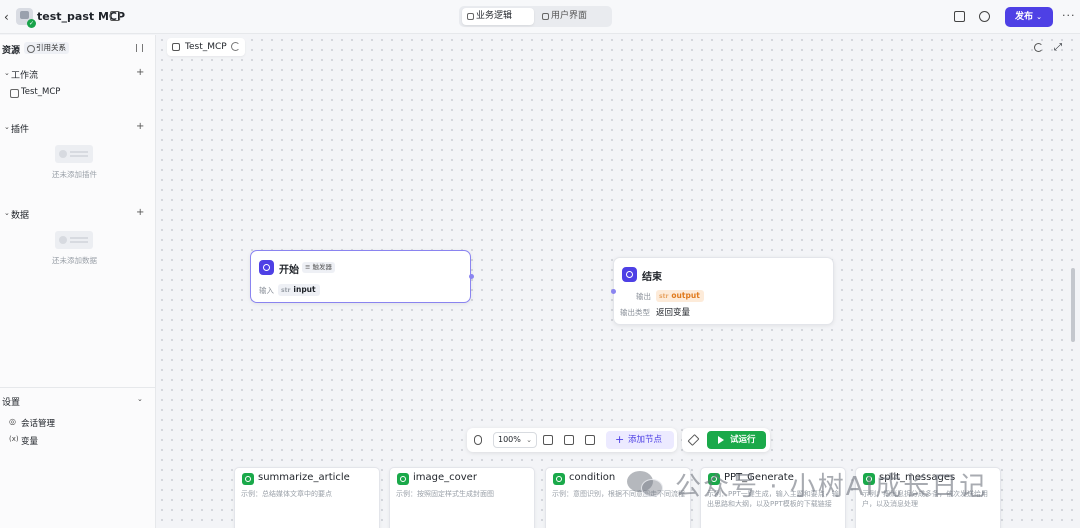 This screenshot has width=1080, height=528. What do you see at coordinates (831, 487) in the screenshot?
I see `watermark-text: 公众号 · 小树AI成长日记` at bounding box center [831, 487].